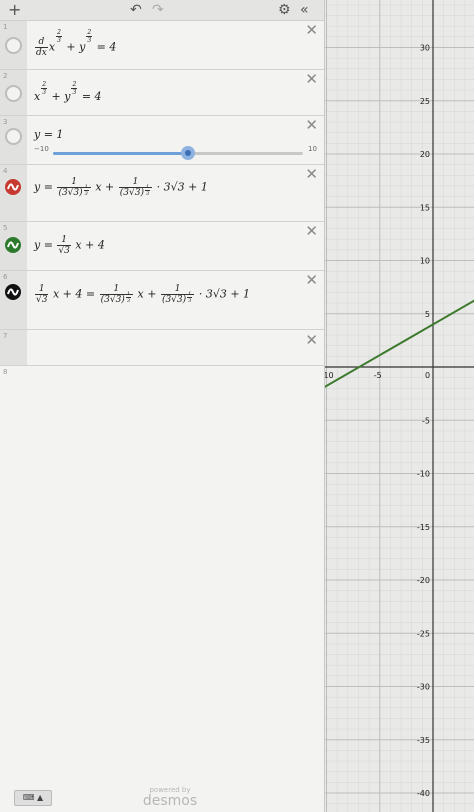  What do you see at coordinates (427, 314) in the screenshot?
I see `y-tick-label: 5` at bounding box center [427, 314].